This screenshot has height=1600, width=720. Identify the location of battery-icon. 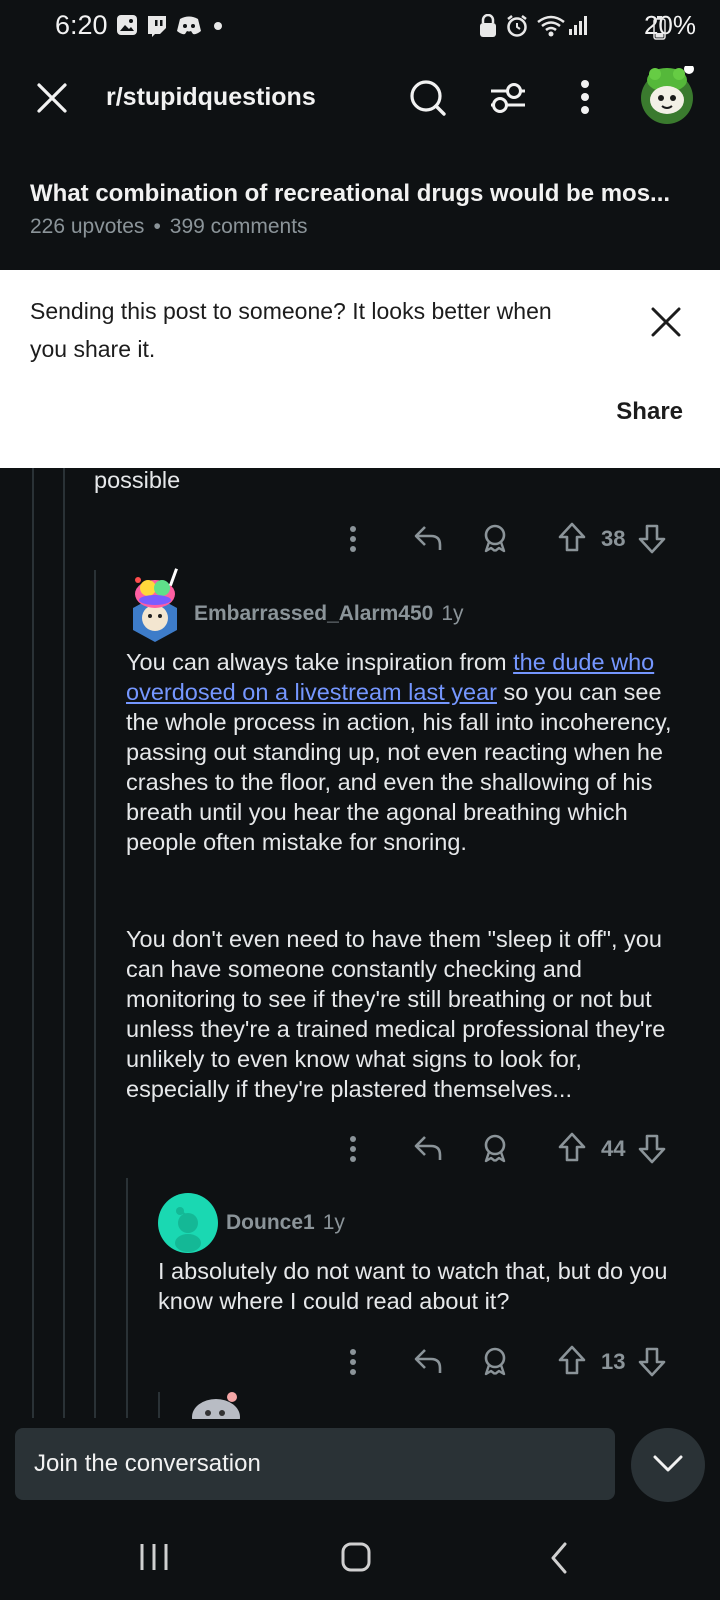
(659, 28).